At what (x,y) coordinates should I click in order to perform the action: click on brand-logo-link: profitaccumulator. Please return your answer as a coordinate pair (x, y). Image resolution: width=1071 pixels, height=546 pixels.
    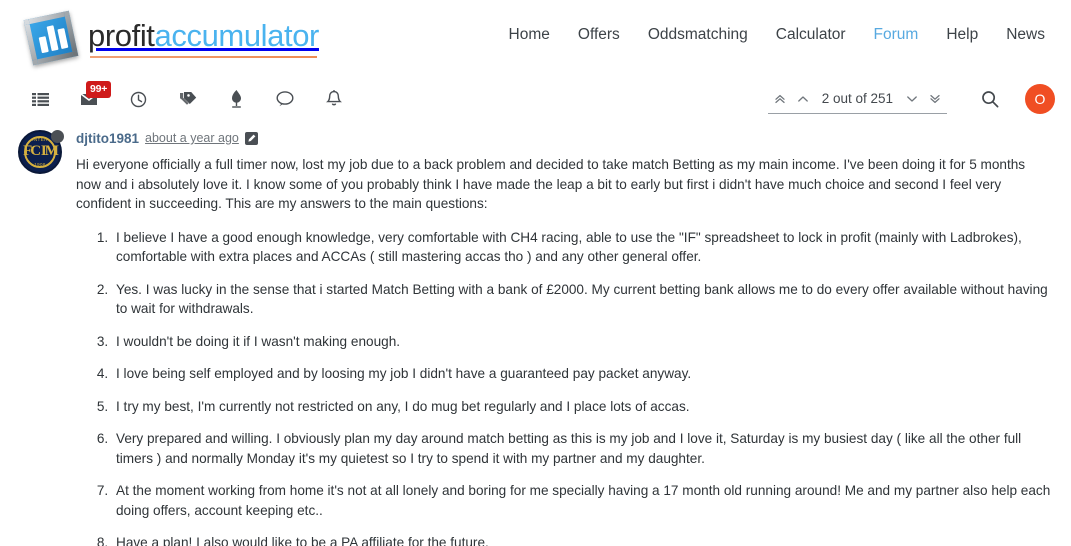
    Looking at the image, I should click on (170, 38).